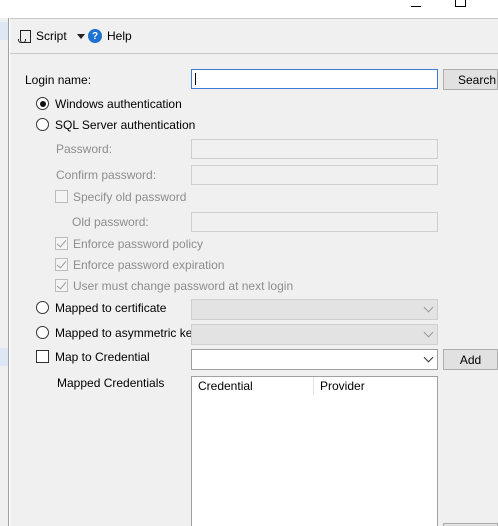  Describe the element at coordinates (95, 36) in the screenshot. I see `help-icon: ?` at that location.